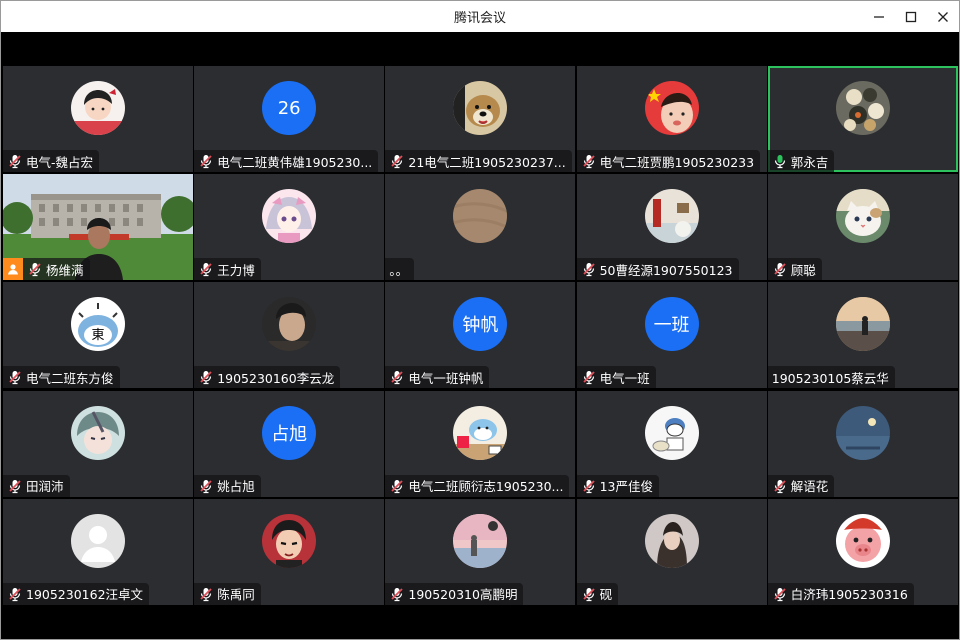  Describe the element at coordinates (98, 227) in the screenshot. I see `participant-tile: 杨维满` at that location.